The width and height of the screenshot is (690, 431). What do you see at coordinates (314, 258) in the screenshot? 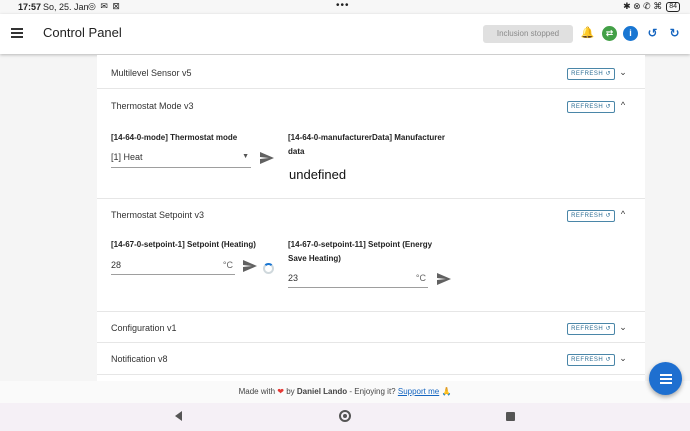
I see `setpoint-energy-label-line2: Save Heating)` at bounding box center [314, 258].